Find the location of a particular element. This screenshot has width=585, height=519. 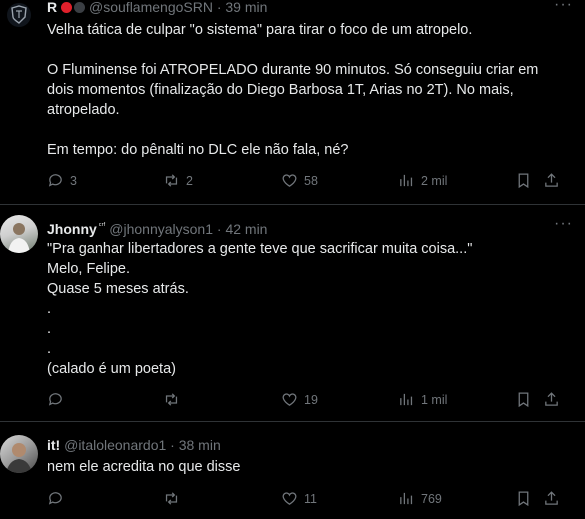

view-count: 769 is located at coordinates (431, 498).